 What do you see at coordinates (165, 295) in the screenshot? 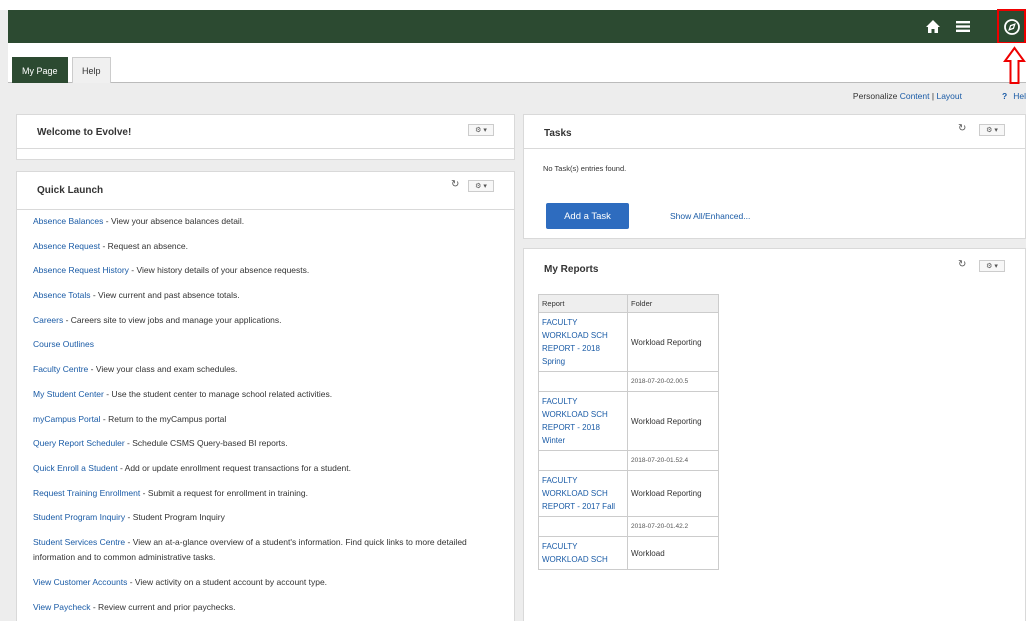
I see `quick-launch-description: - View current and past absence totals.` at bounding box center [165, 295].